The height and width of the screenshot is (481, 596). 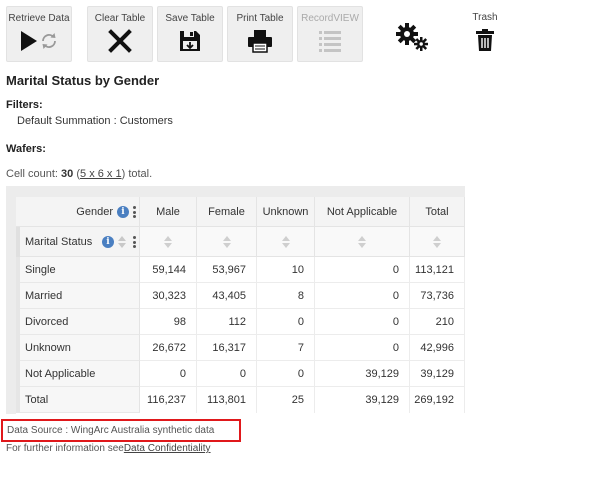 I want to click on table-cell: 112, so click(x=227, y=322).